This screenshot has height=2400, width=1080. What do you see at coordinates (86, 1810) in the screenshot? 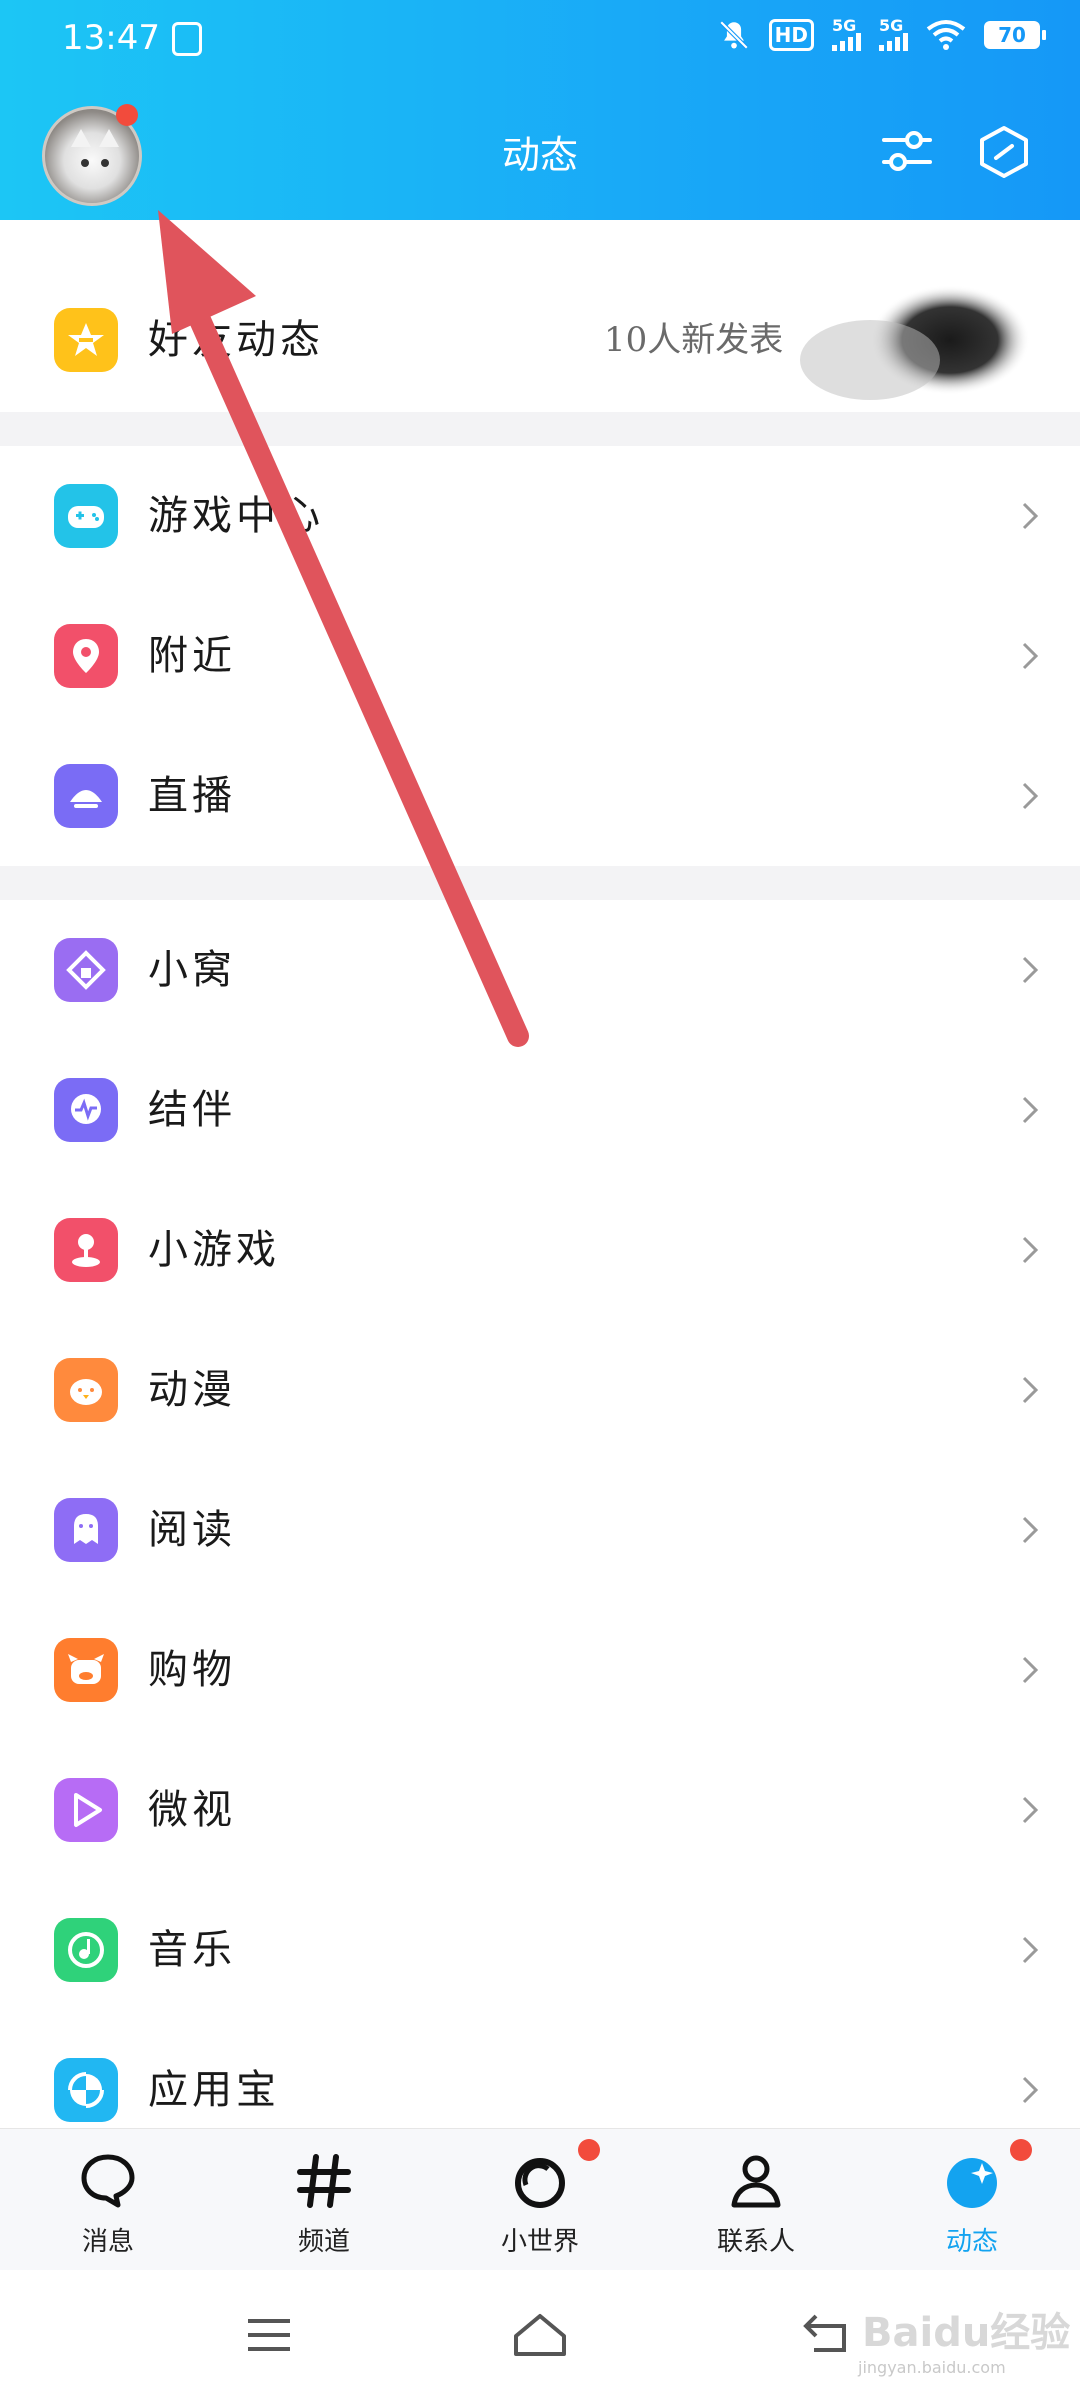
I see `play-icon` at bounding box center [86, 1810].